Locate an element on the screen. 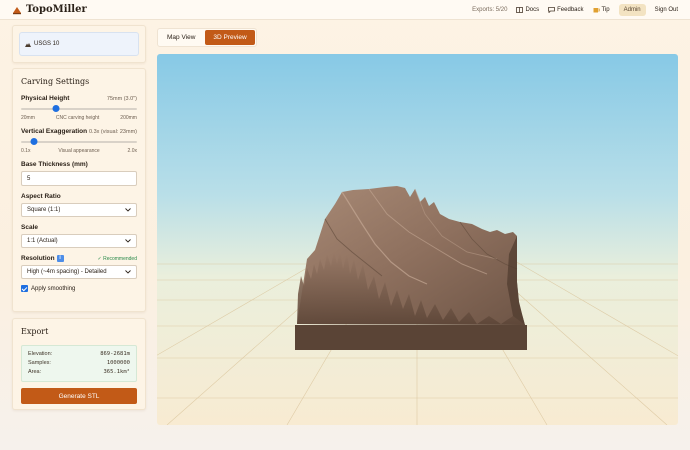 This screenshot has height=450, width=690. admin-button: Admin is located at coordinates (632, 9).